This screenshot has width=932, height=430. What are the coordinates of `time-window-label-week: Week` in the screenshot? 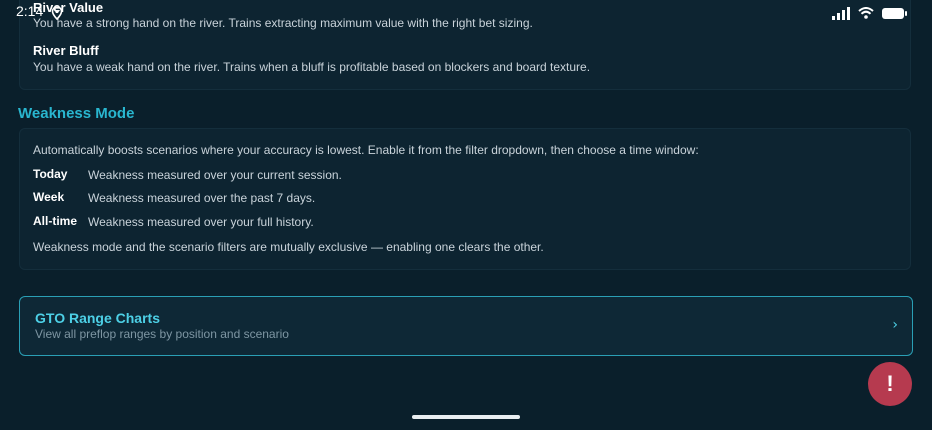 It's located at (49, 197).